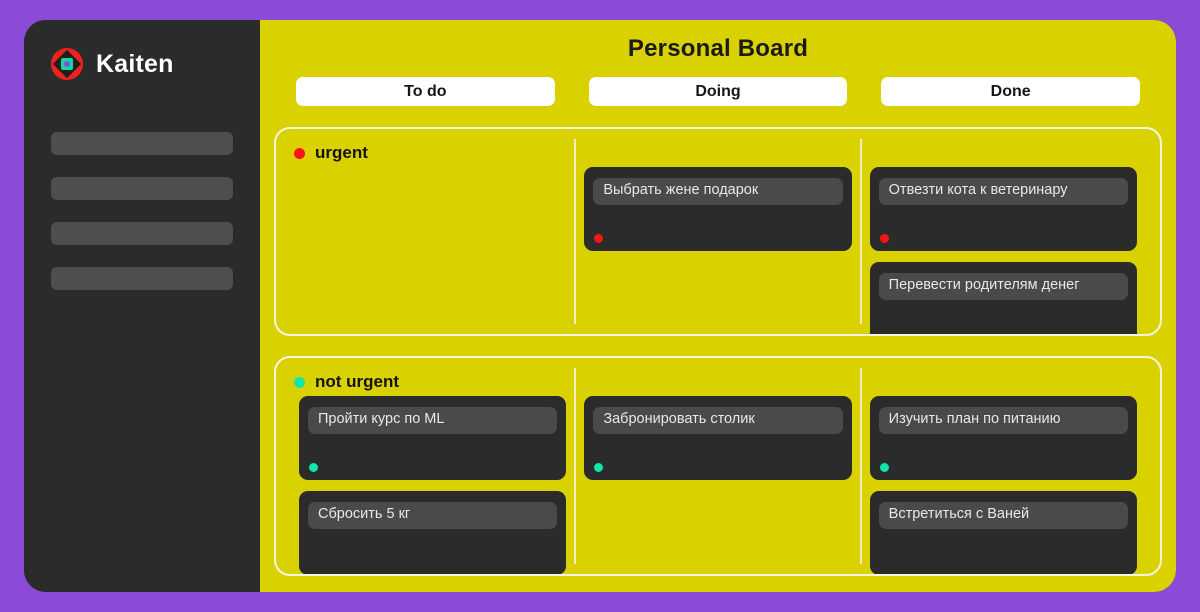  Describe the element at coordinates (299, 153) in the screenshot. I see `urgent-dot-icon` at that location.